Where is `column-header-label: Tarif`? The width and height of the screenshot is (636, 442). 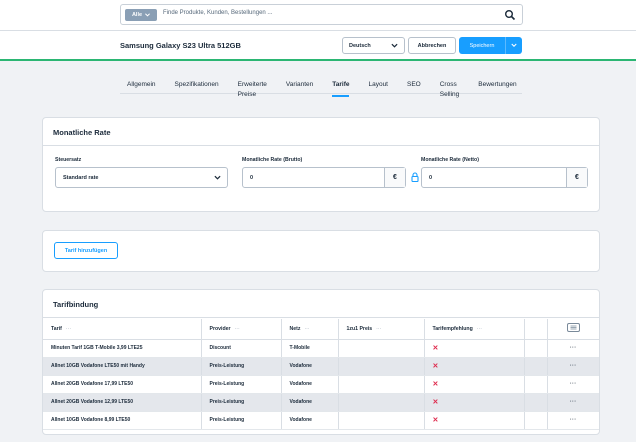
column-header-label: Tarif is located at coordinates (56, 328).